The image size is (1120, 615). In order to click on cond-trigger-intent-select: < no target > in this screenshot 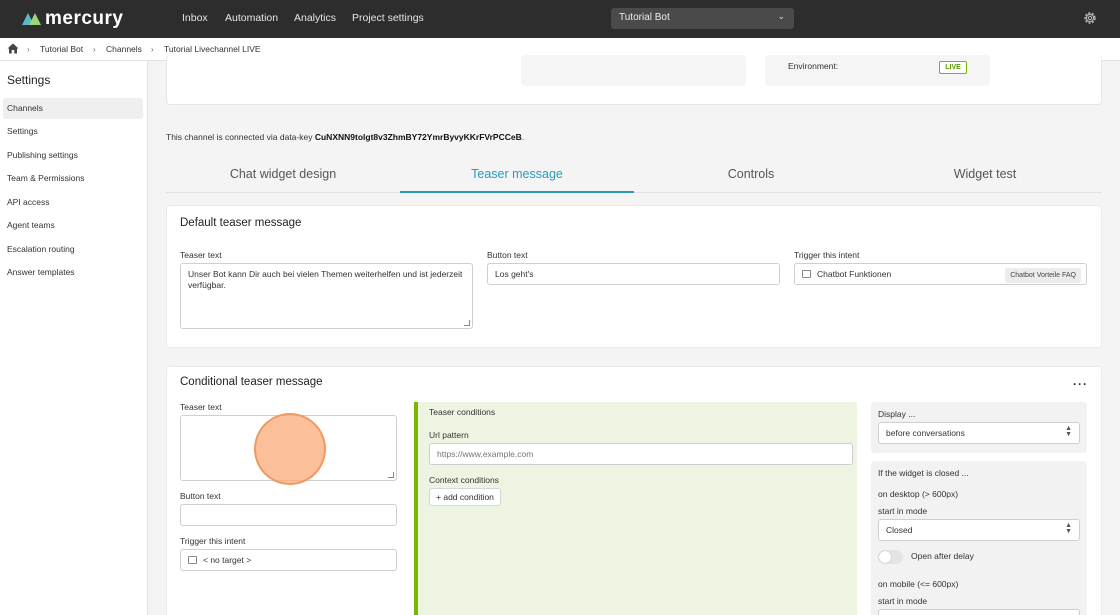, I will do `click(288, 560)`.